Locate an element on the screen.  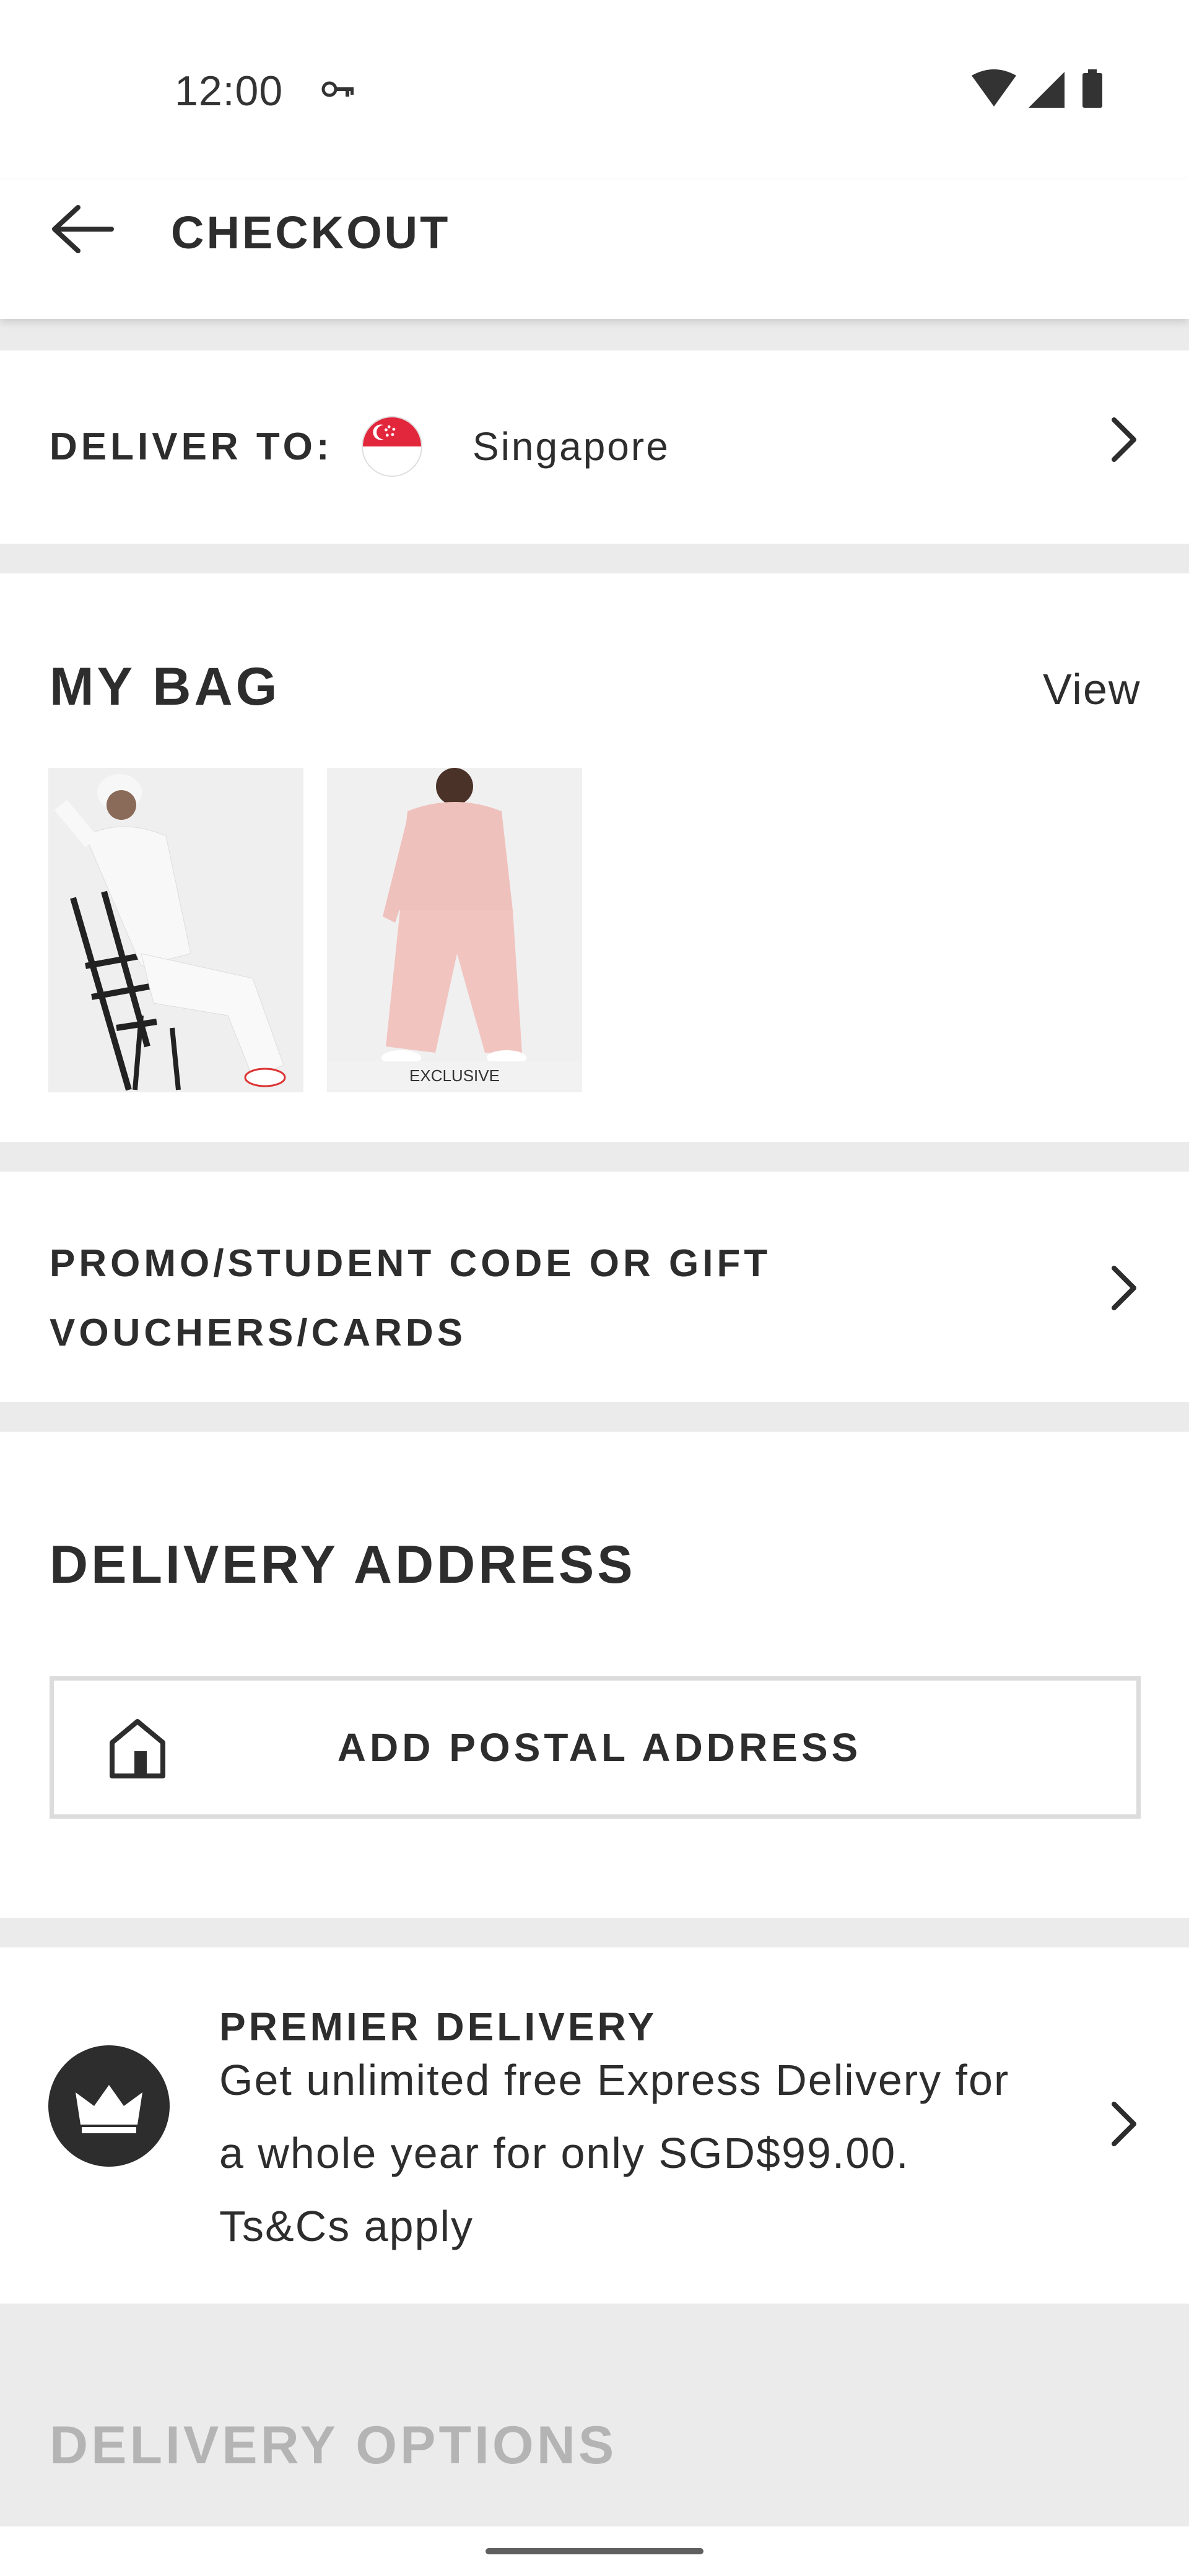
my-bag-title: MY BAG is located at coordinates (165, 686).